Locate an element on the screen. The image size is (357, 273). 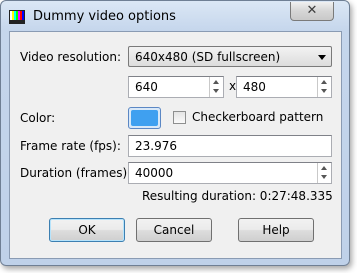
width-input: 640 is located at coordinates (176, 87).